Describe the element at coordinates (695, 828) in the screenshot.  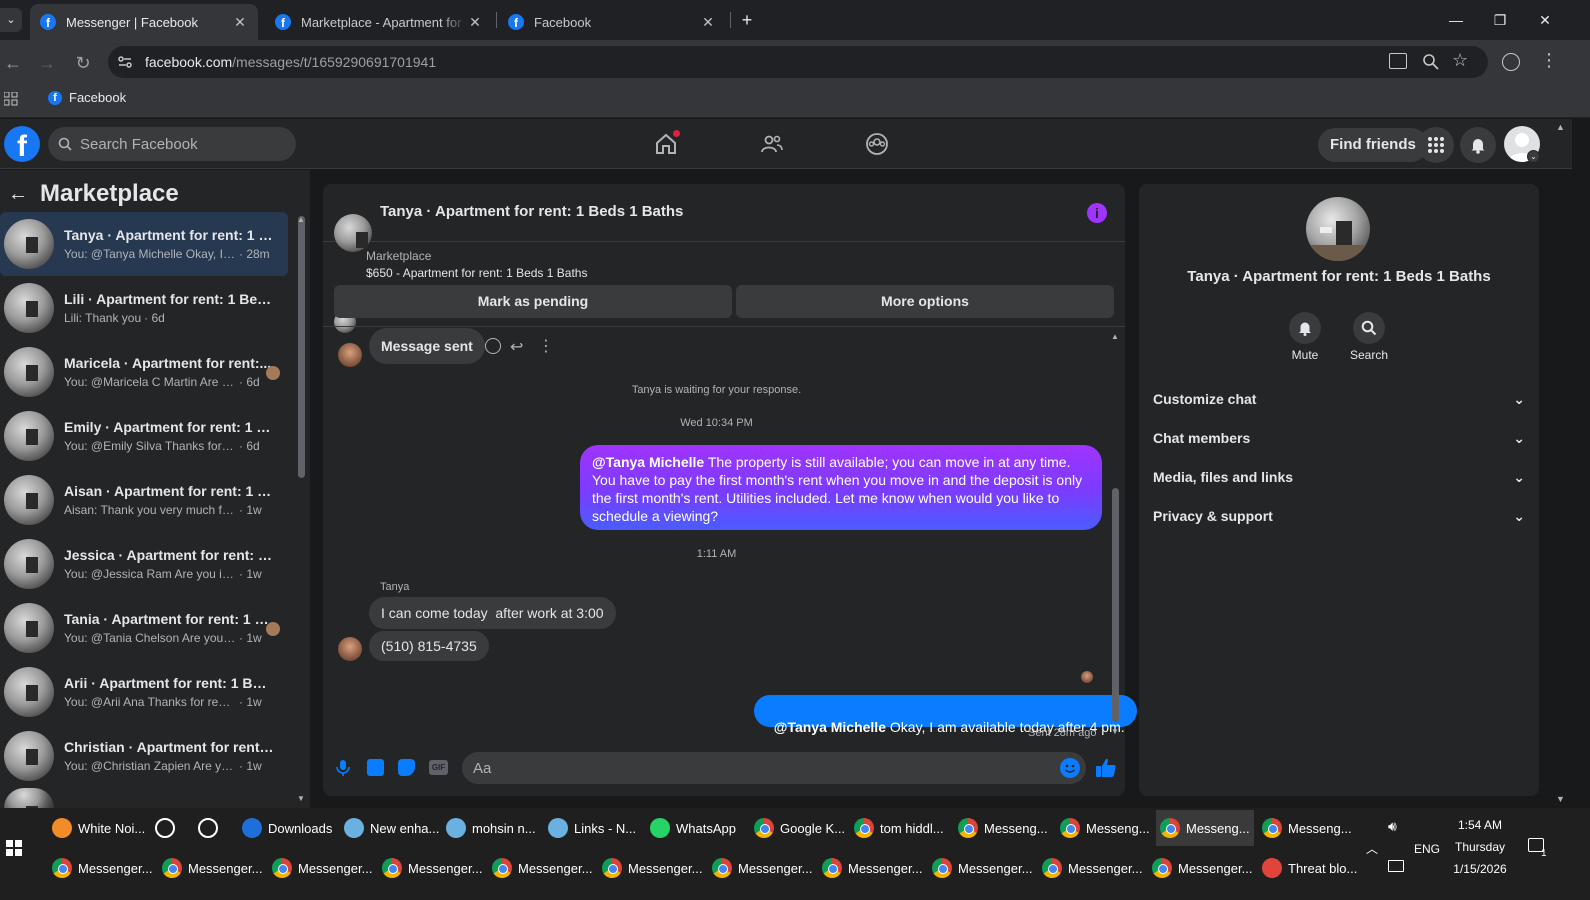
I see `taskbar-app: WhatsApp` at that location.